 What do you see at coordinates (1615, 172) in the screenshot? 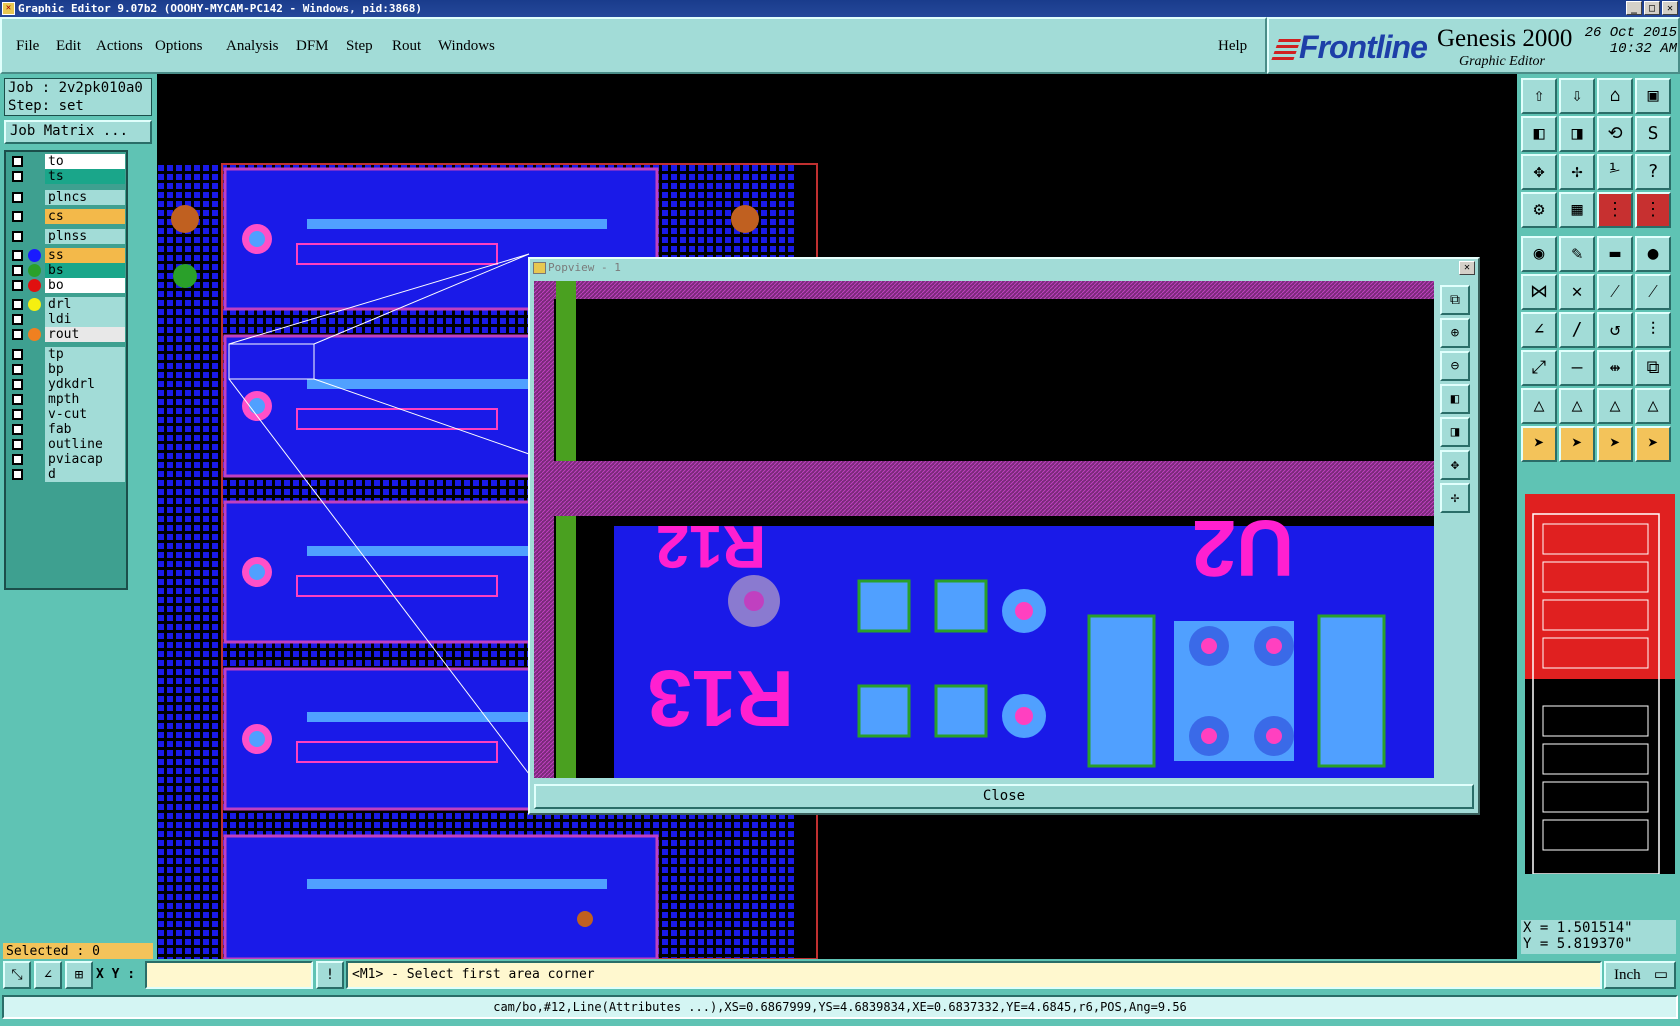
I see `scale-icon: ⅟` at bounding box center [1615, 172].